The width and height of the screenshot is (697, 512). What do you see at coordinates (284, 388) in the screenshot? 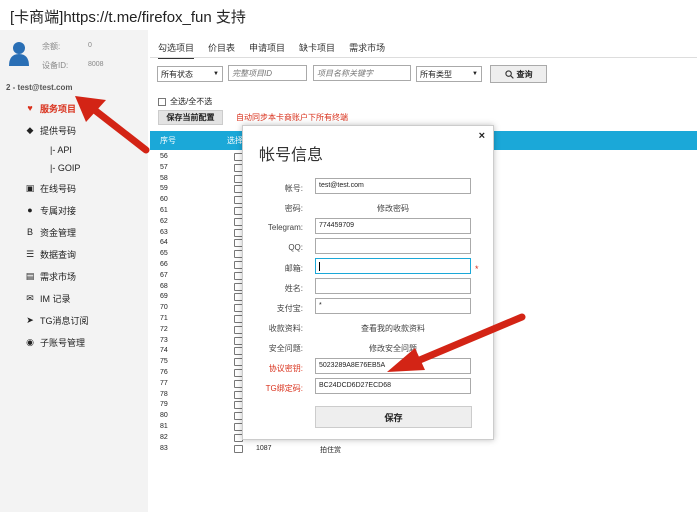
I see `tg-bind-code-label: TG绑定码:` at bounding box center [284, 388].